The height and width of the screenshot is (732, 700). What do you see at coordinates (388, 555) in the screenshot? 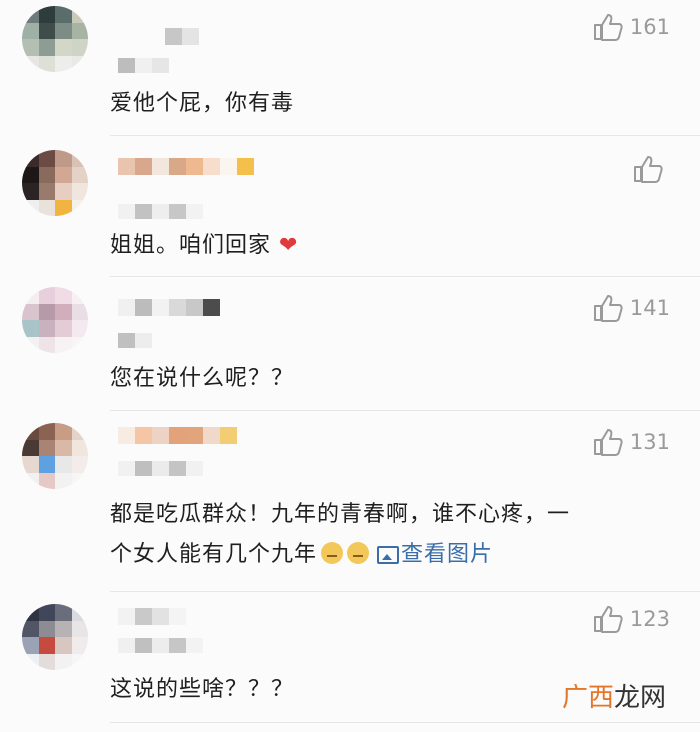
I see `image-icon` at bounding box center [388, 555].